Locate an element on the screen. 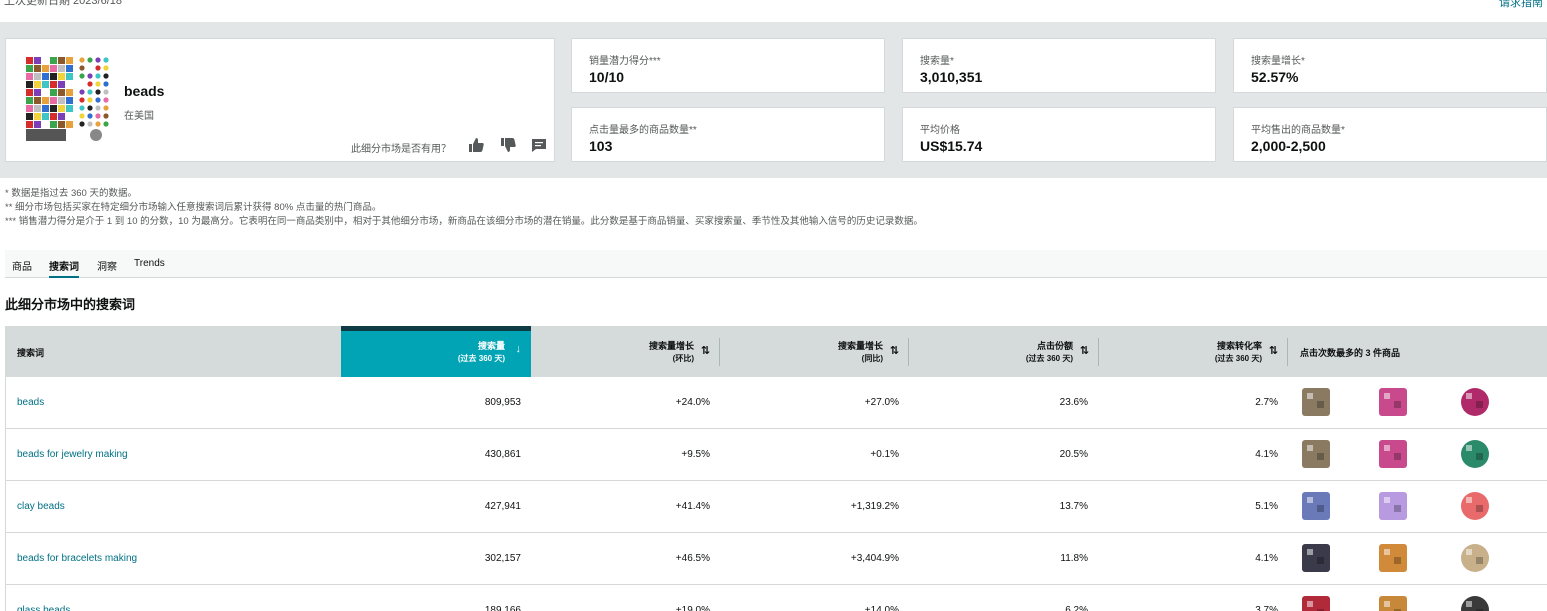 The height and width of the screenshot is (611, 1547). metric-card-average-price: 平均价格 US$15.74 is located at coordinates (1059, 134).